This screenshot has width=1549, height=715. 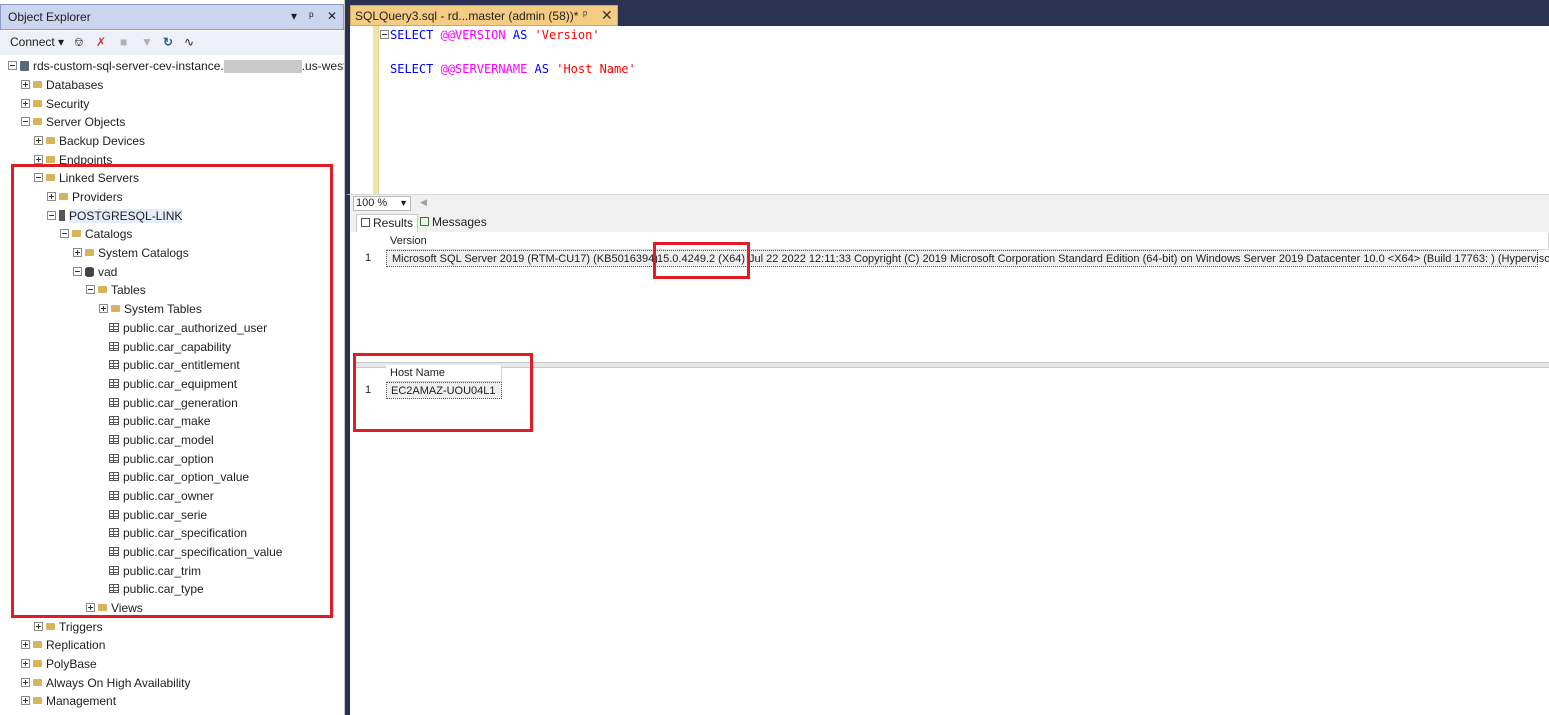 I want to click on tree-node-table: public.car_capability, so click(x=170, y=347).